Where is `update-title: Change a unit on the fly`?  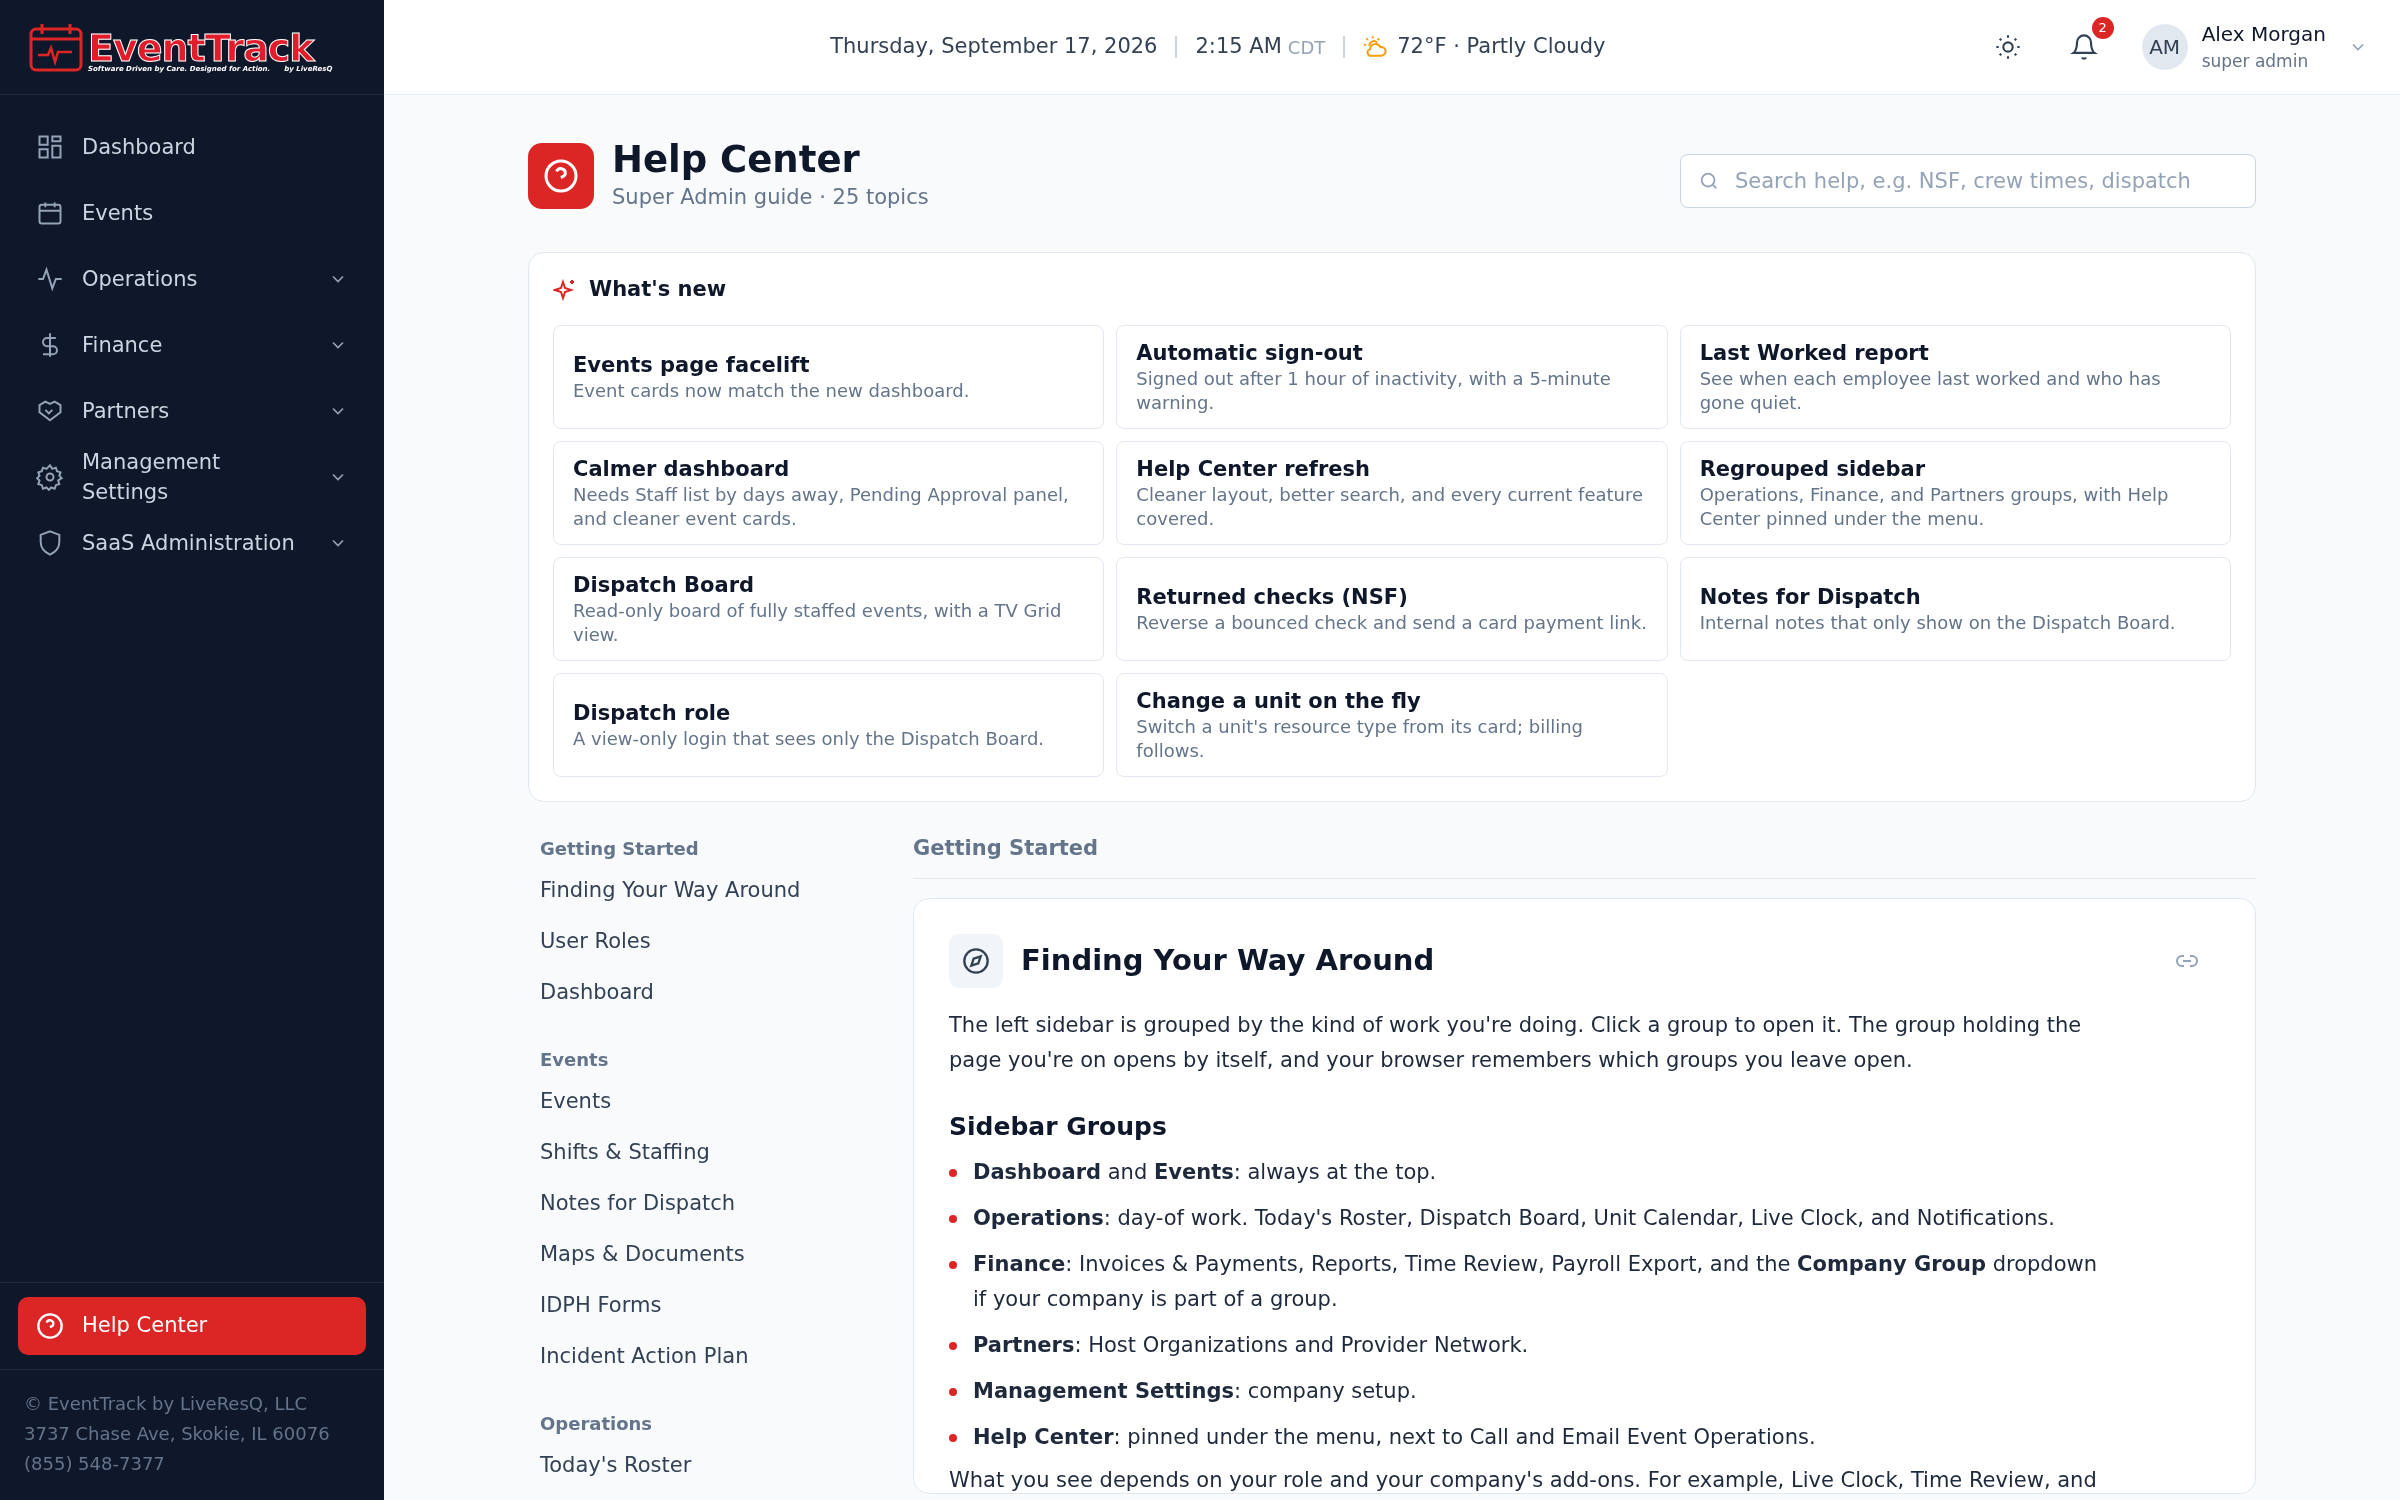
update-title: Change a unit on the fly is located at coordinates (1279, 701).